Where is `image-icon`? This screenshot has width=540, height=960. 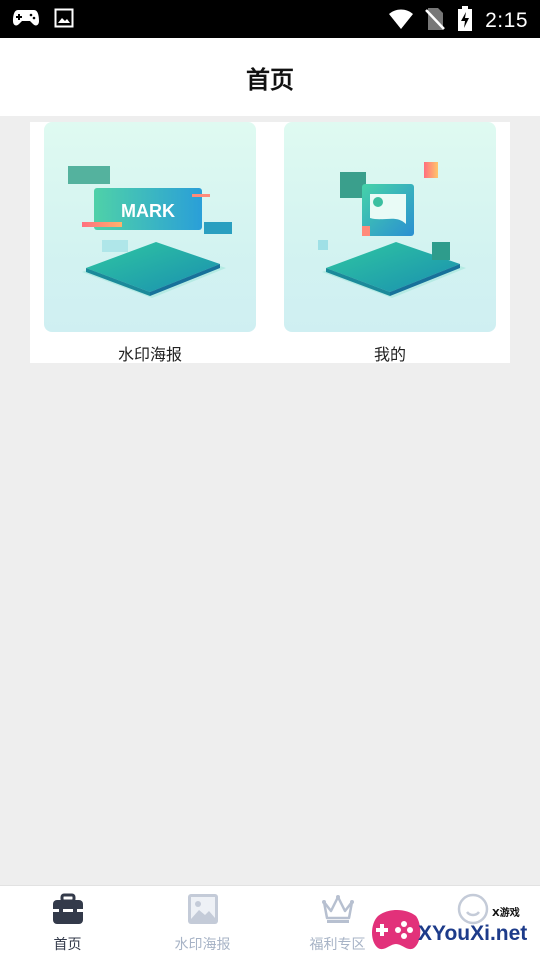 image-icon is located at coordinates (64, 20).